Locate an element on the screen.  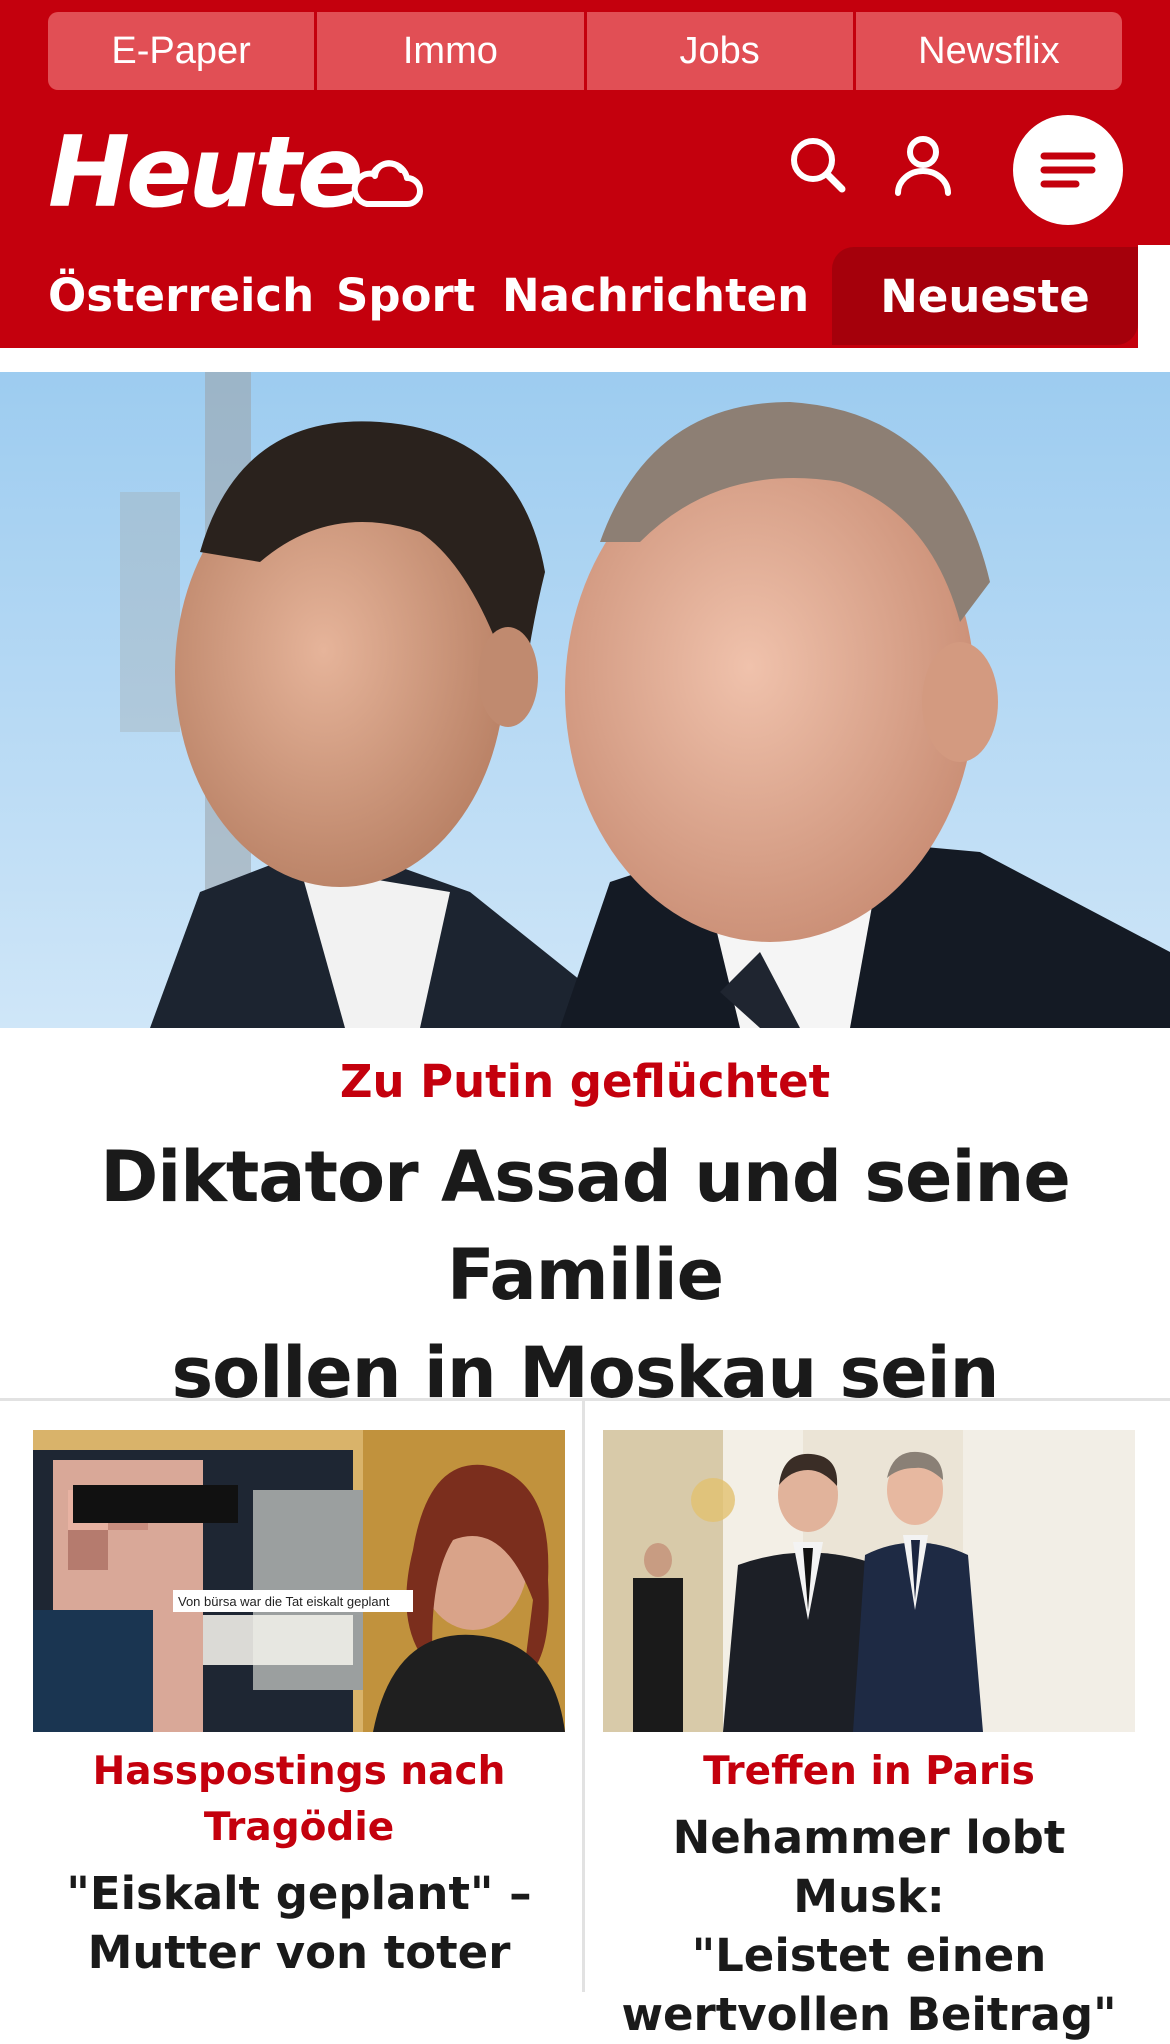
title-line-1: Nehammer lobt Musk: is located at coordinates (869, 1867).